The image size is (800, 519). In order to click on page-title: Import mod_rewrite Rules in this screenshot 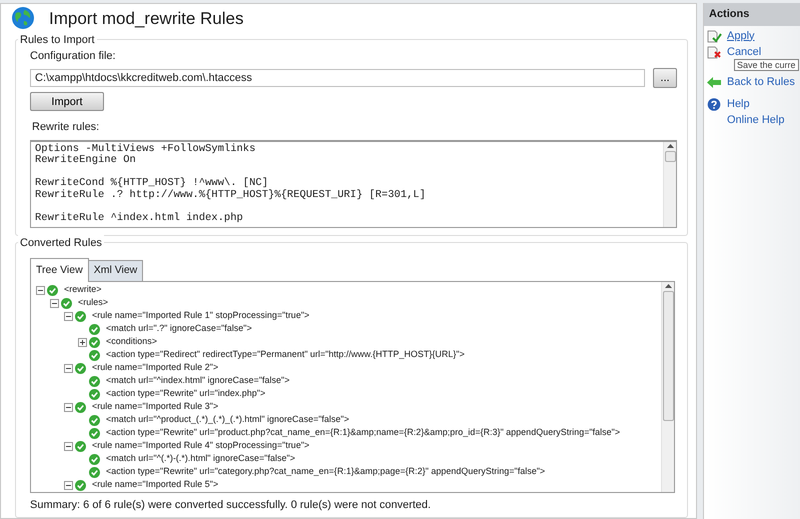, I will do `click(146, 19)`.